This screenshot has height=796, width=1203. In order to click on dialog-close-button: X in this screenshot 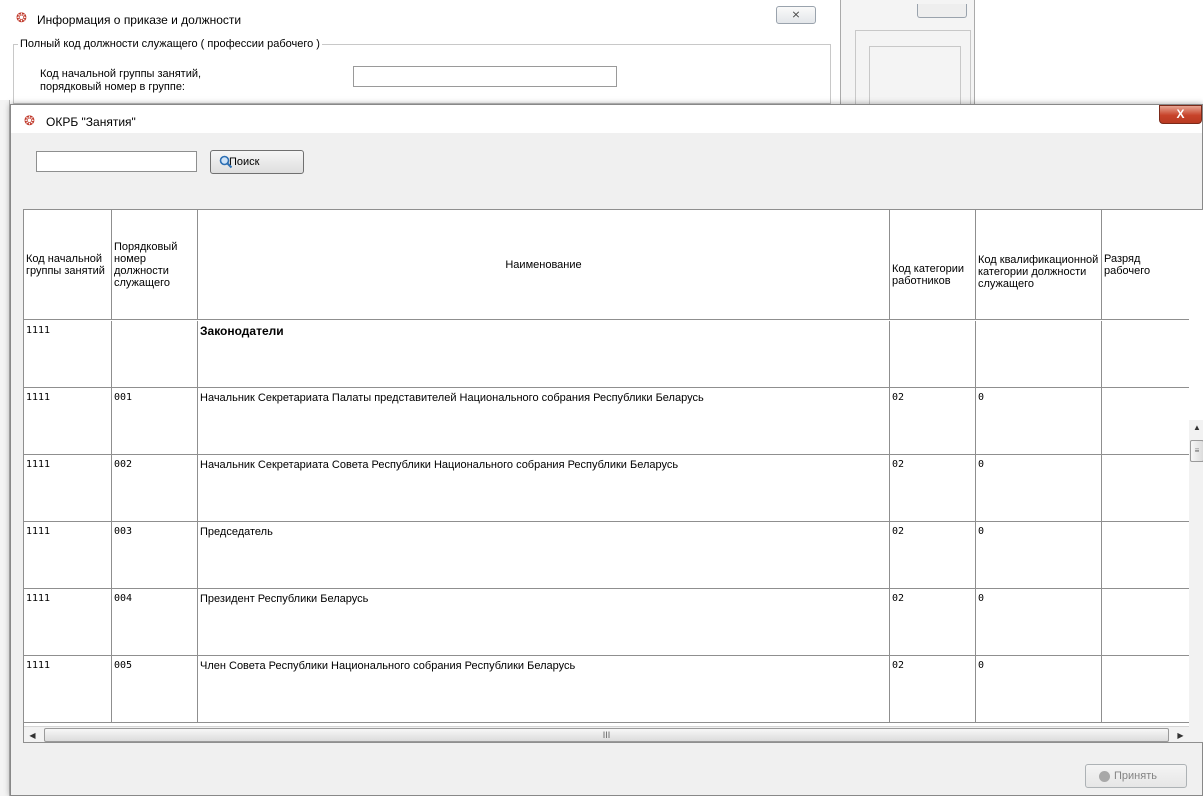, I will do `click(1180, 114)`.